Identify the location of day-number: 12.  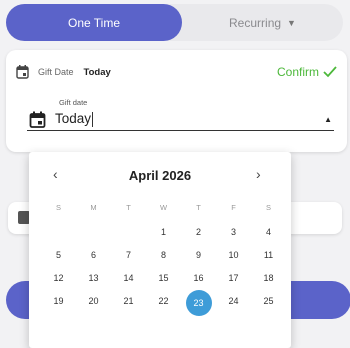
(58, 278).